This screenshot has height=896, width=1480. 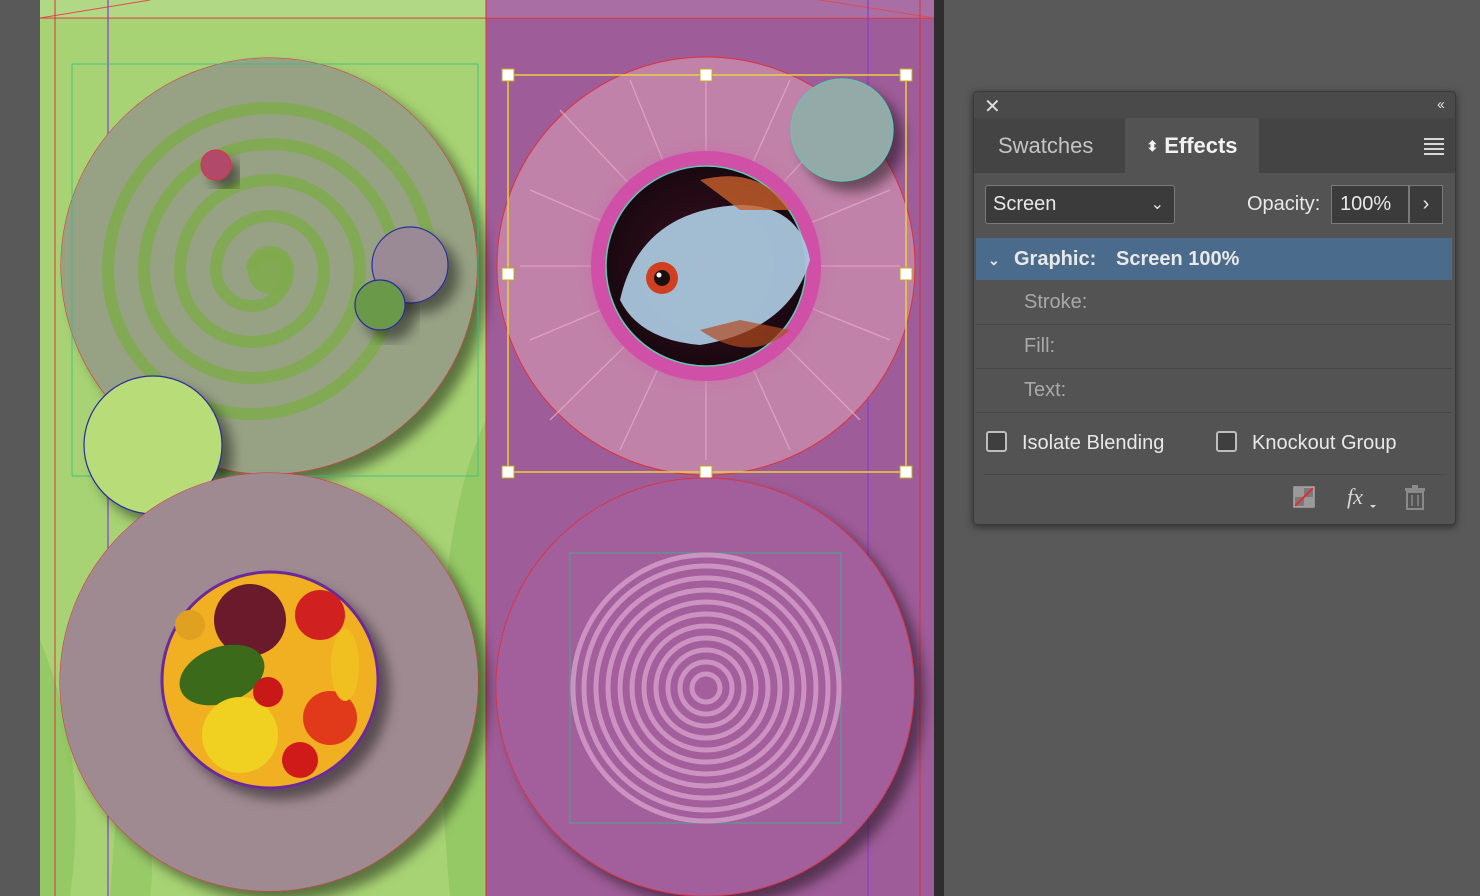 What do you see at coordinates (1055, 259) in the screenshot?
I see `target-label: Graphic:` at bounding box center [1055, 259].